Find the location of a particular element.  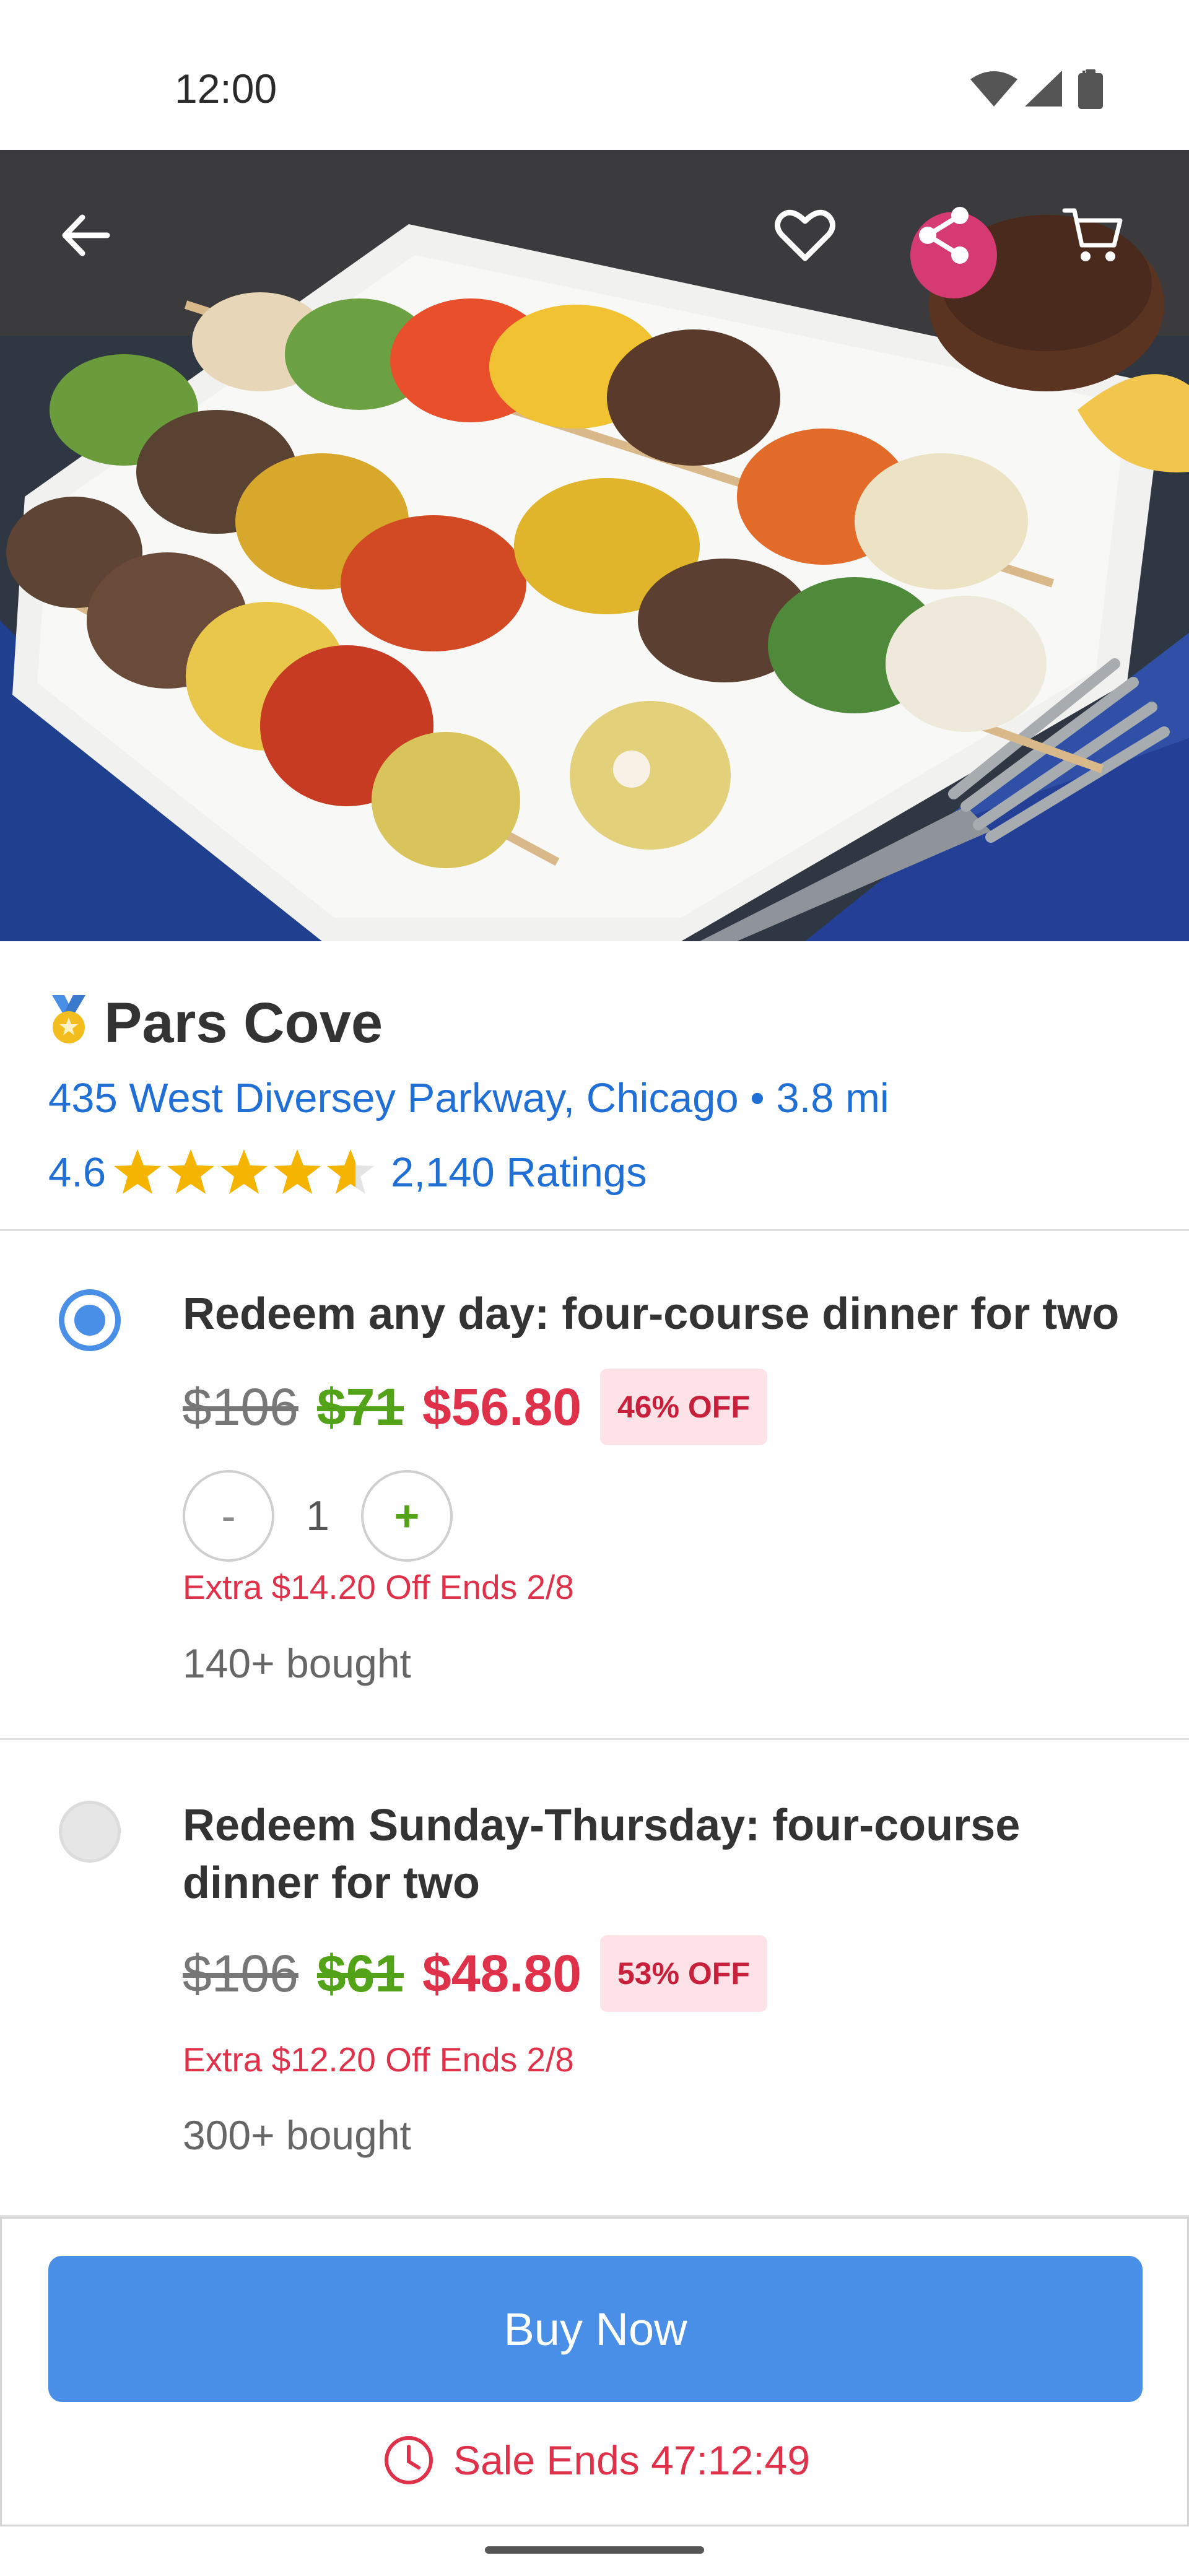

extra-discount-text: Extra $12.20 Off Ends 2/8 is located at coordinates (378, 2059).